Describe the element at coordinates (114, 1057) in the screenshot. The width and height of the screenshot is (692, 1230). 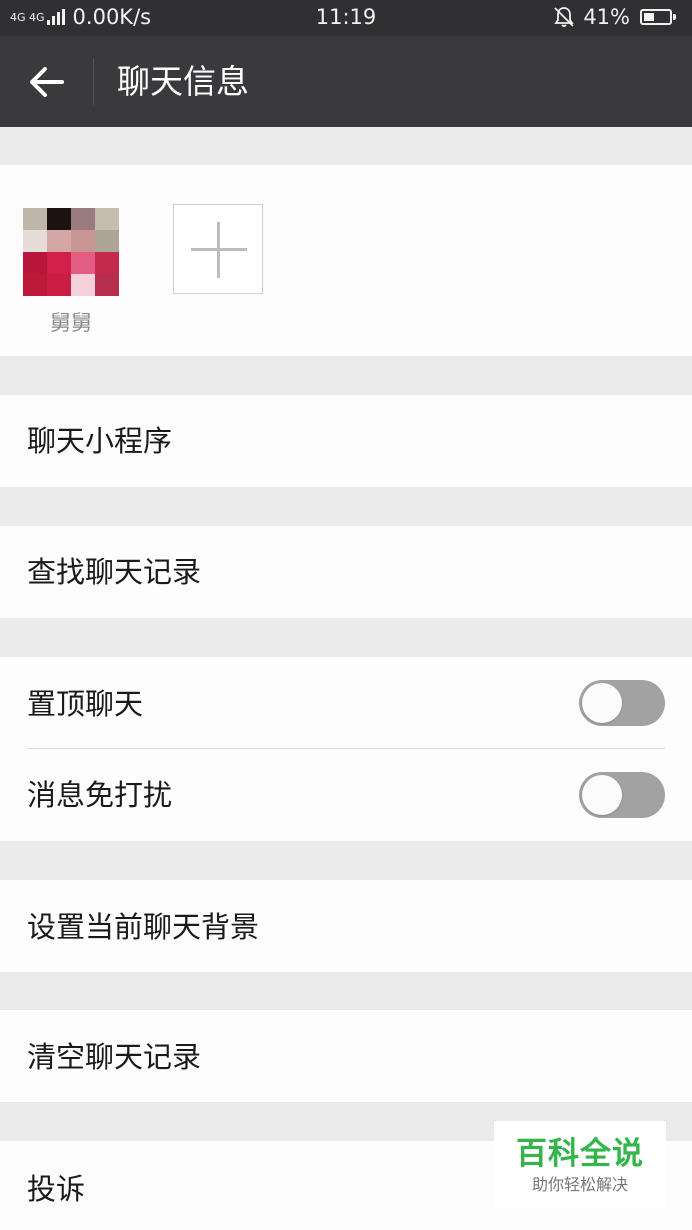
I see `clear-history-label: 清空聊天记录` at that location.